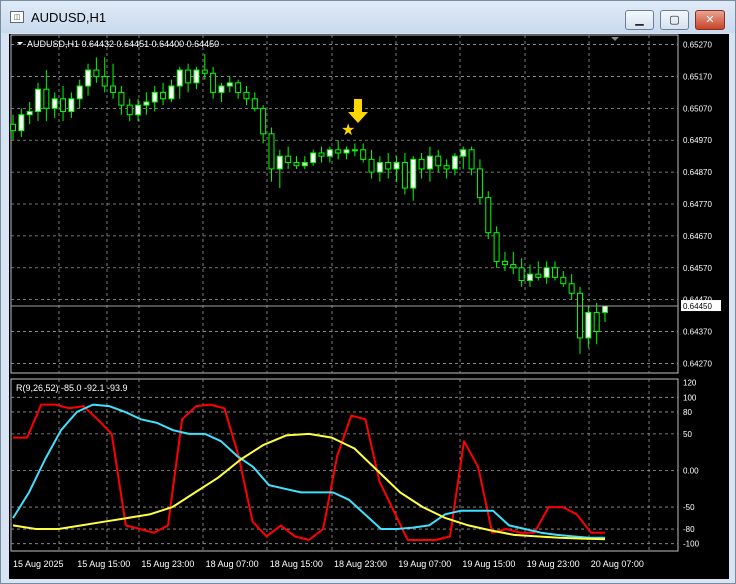 The height and width of the screenshot is (584, 736). What do you see at coordinates (690, 383) in the screenshot?
I see `indicator-tick-label: 120` at bounding box center [690, 383].